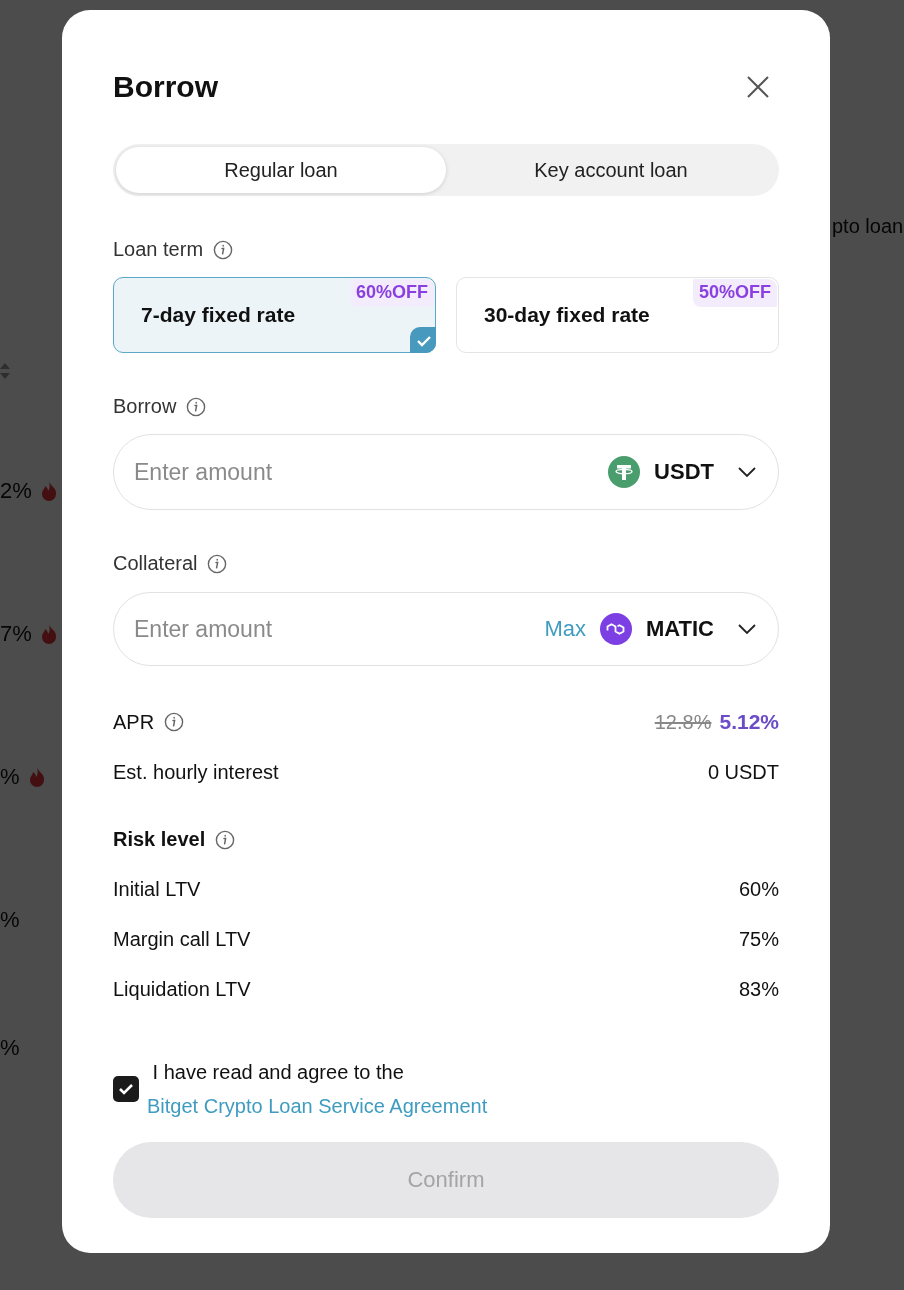  I want to click on risk-value: 75%, so click(758, 939).